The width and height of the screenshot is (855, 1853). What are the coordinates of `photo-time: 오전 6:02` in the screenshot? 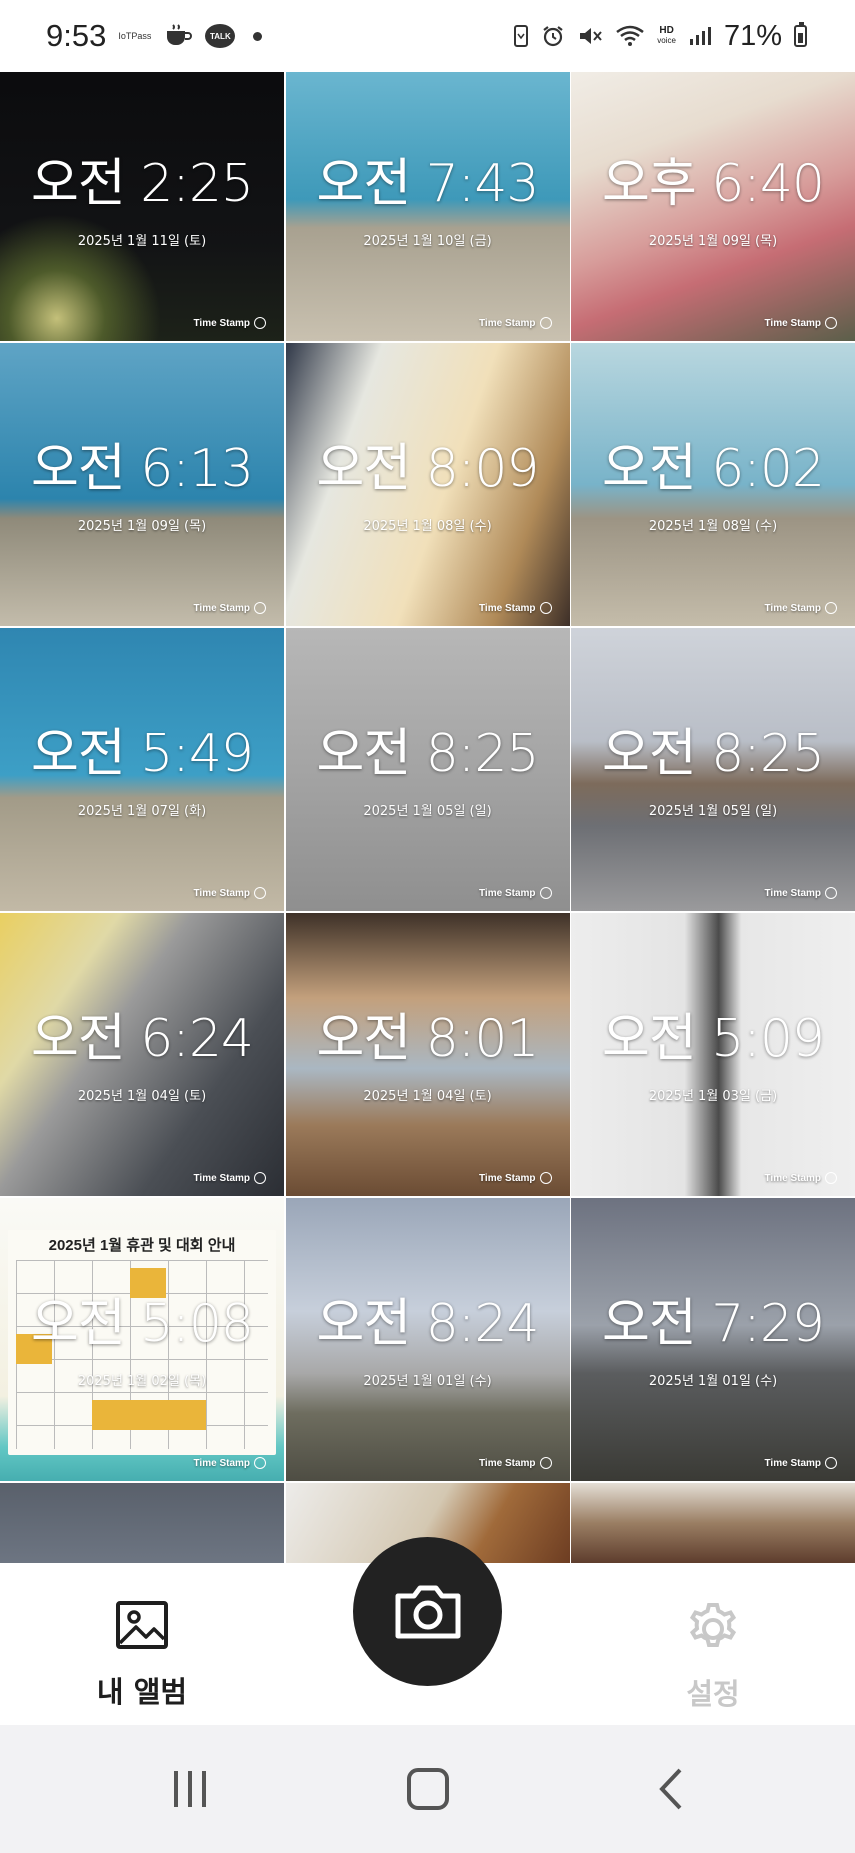 It's located at (713, 469).